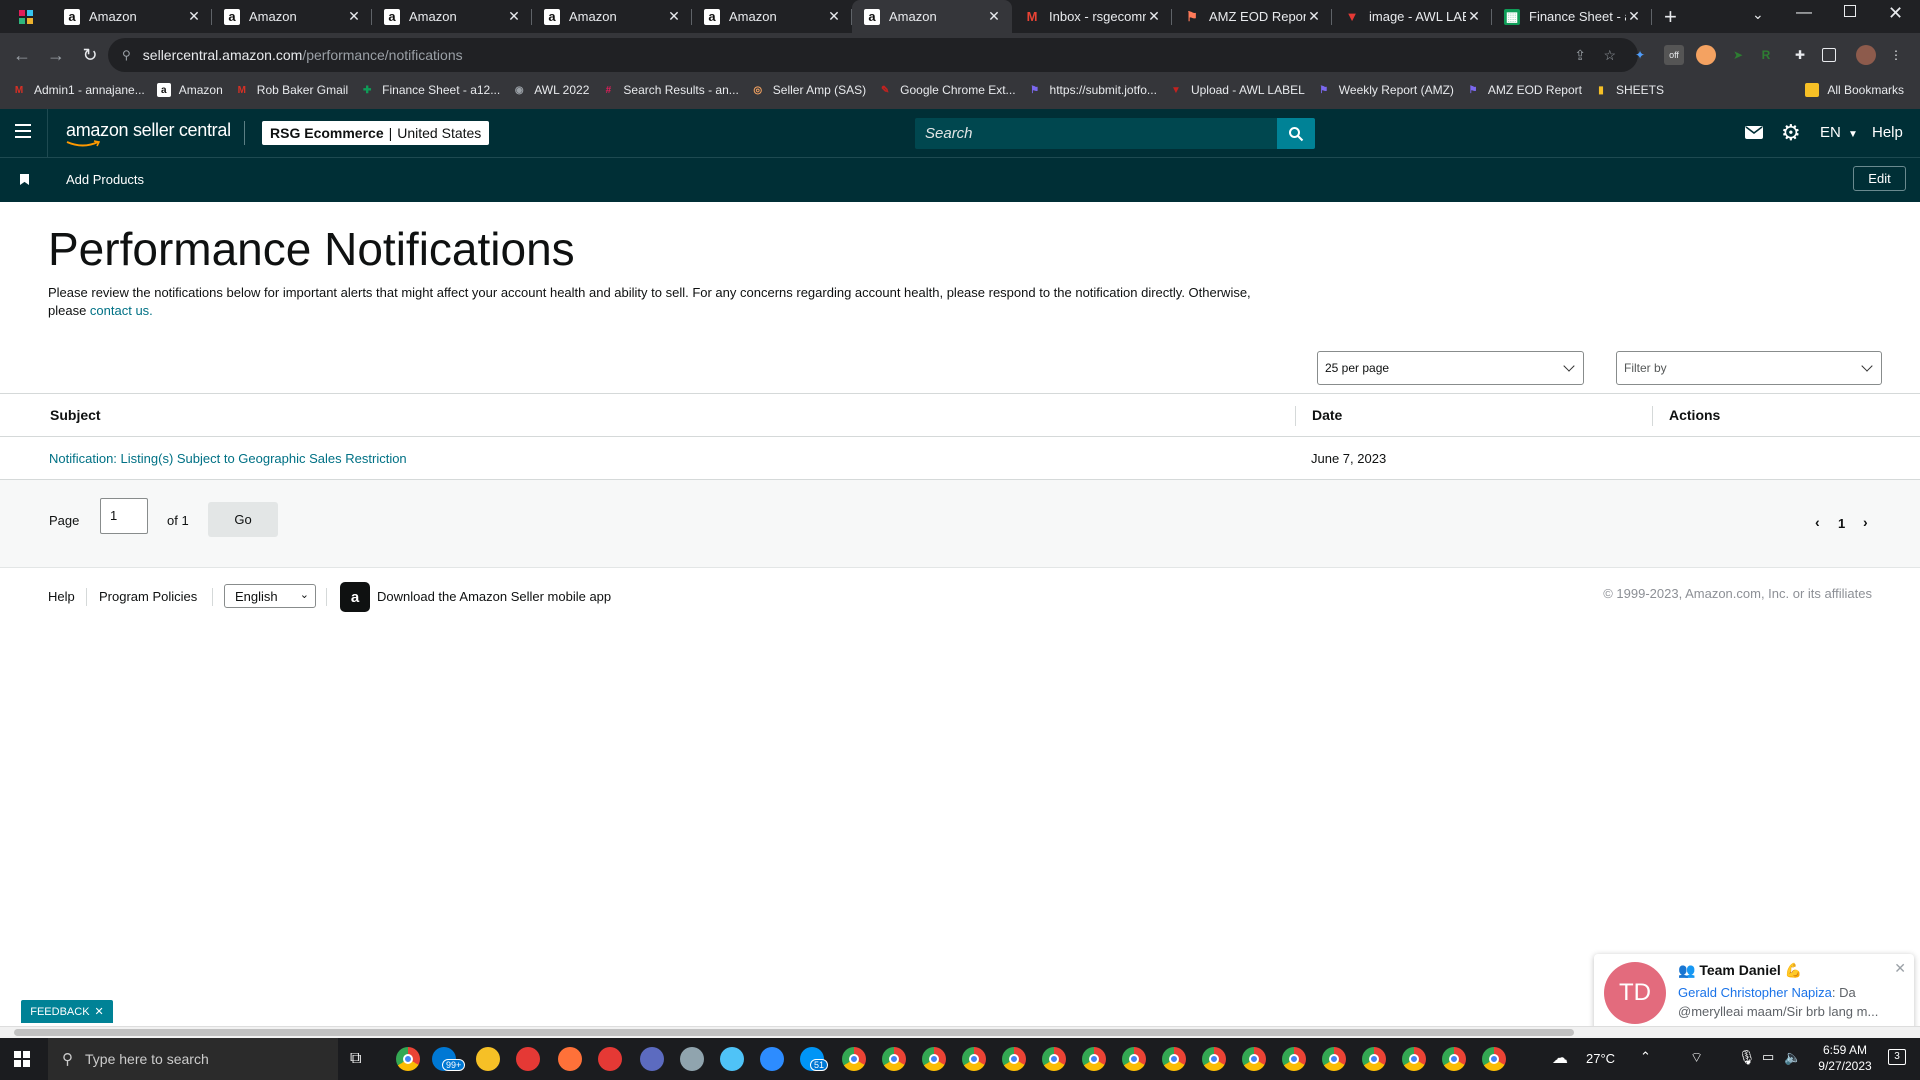  Describe the element at coordinates (1237, 90) in the screenshot. I see `bookmark-item: ▼ Upload - AWL LABEL` at that location.